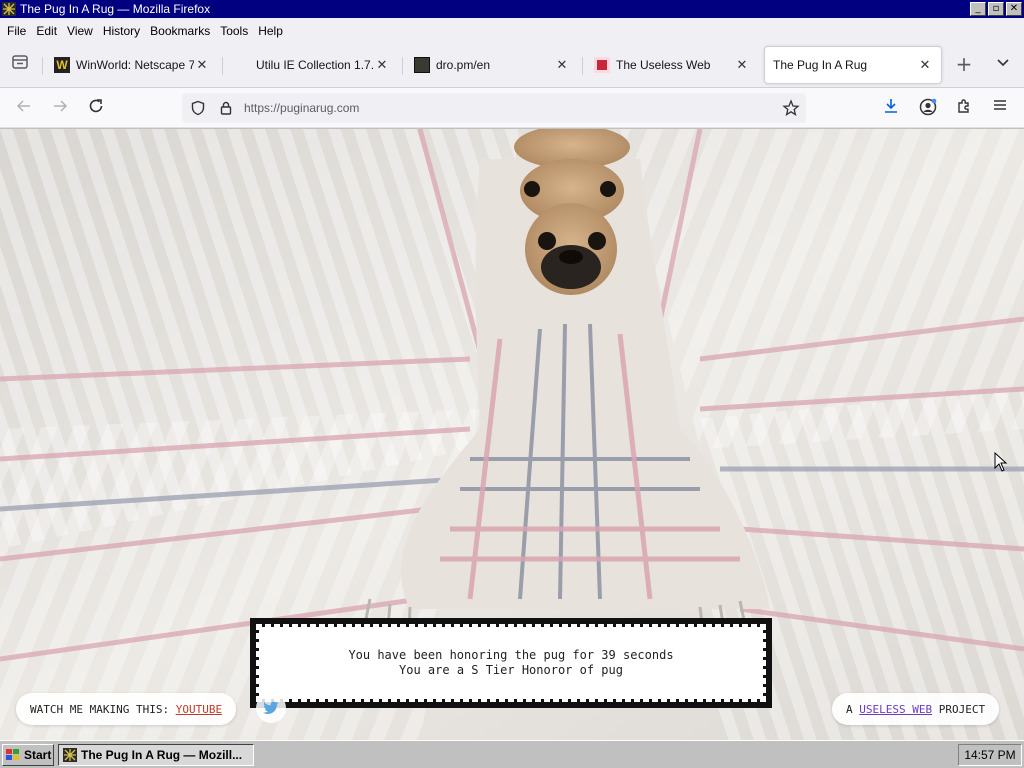 Image resolution: width=1024 pixels, height=768 pixels. What do you see at coordinates (9, 9) in the screenshot?
I see `firefox-app-icon` at bounding box center [9, 9].